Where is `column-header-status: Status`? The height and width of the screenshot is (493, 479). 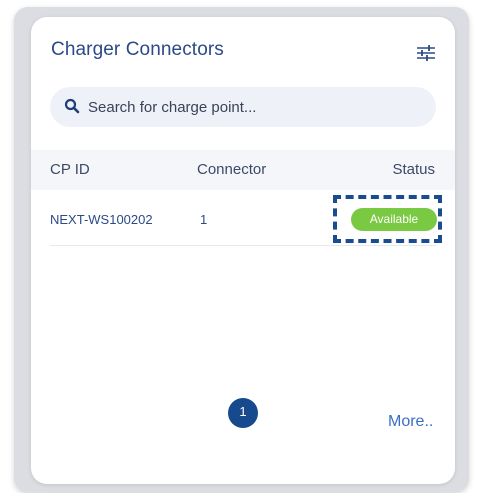
column-header-status: Status is located at coordinates (413, 169).